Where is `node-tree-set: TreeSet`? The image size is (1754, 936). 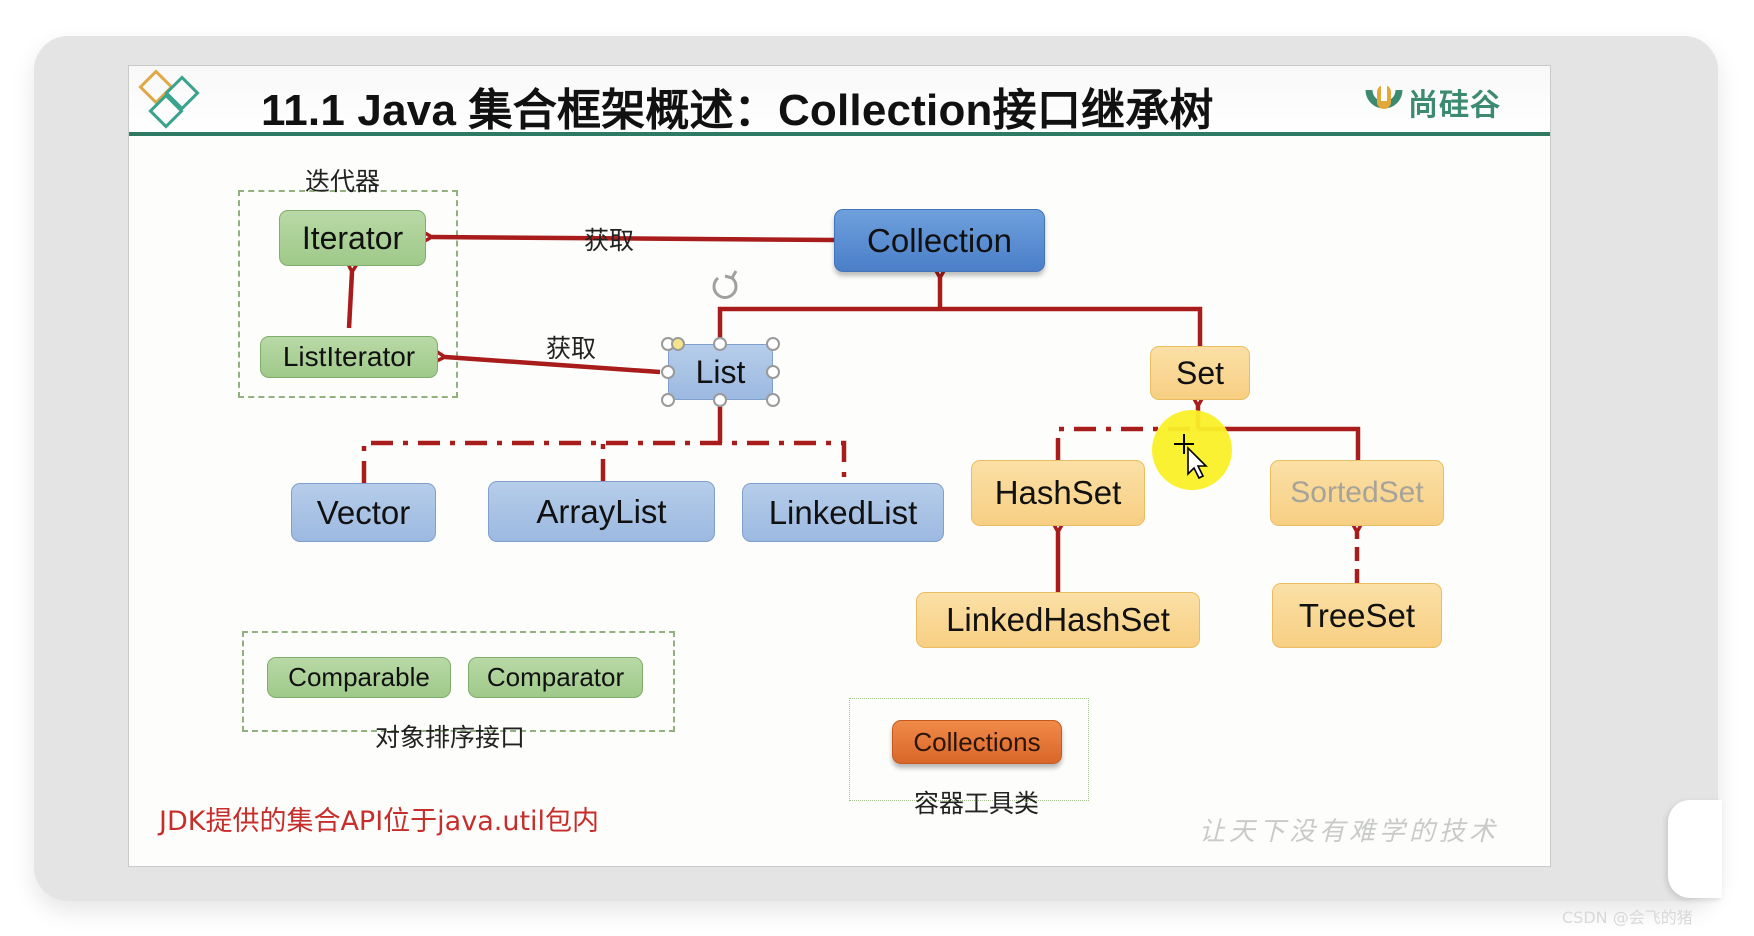
node-tree-set: TreeSet is located at coordinates (1357, 615).